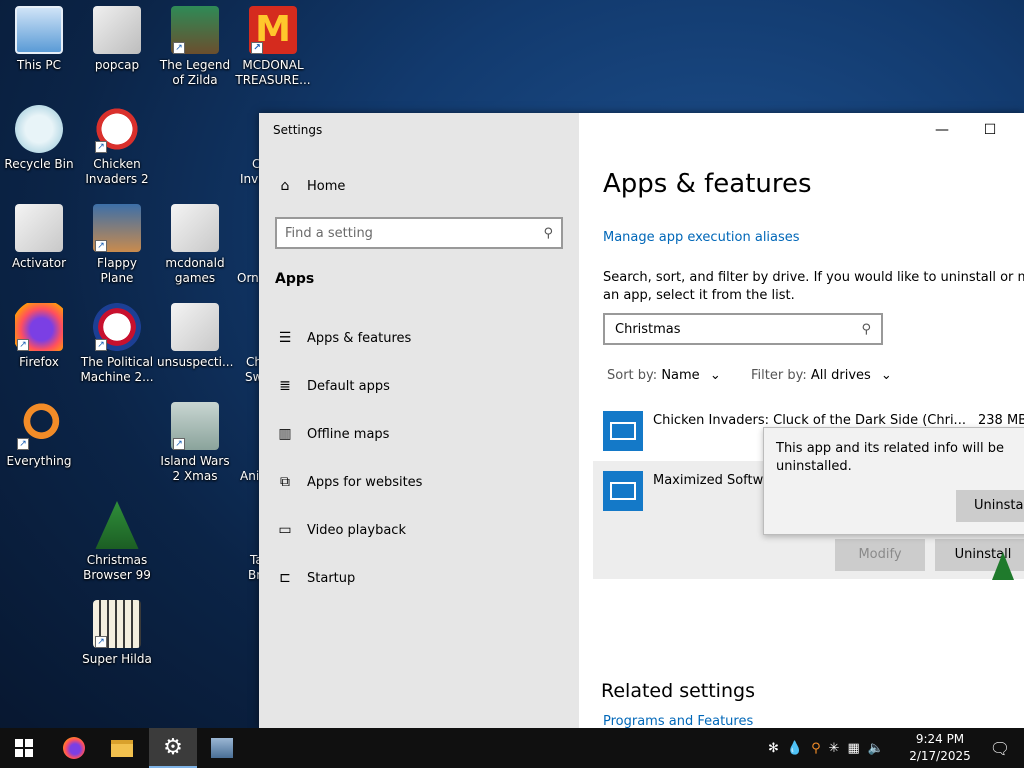  I want to click on app-size: 238 MB, so click(1001, 420).